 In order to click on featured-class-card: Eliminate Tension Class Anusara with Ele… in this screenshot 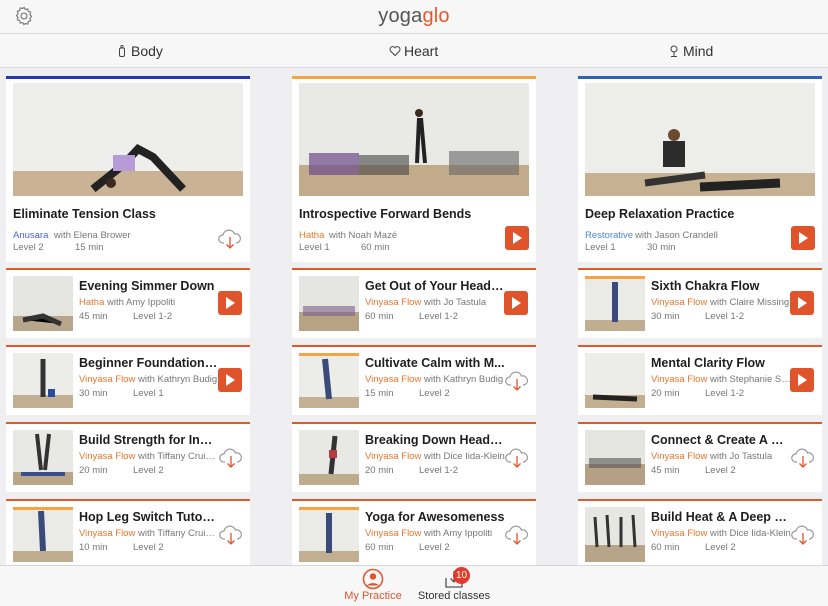, I will do `click(128, 169)`.